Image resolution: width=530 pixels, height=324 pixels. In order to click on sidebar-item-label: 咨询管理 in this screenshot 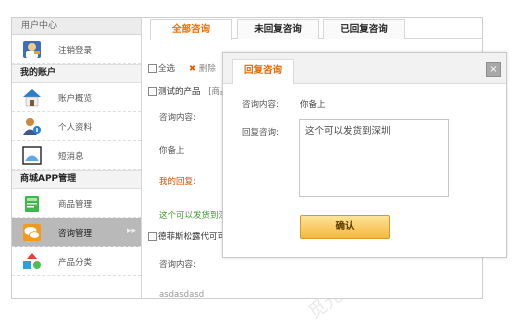, I will do `click(75, 234)`.